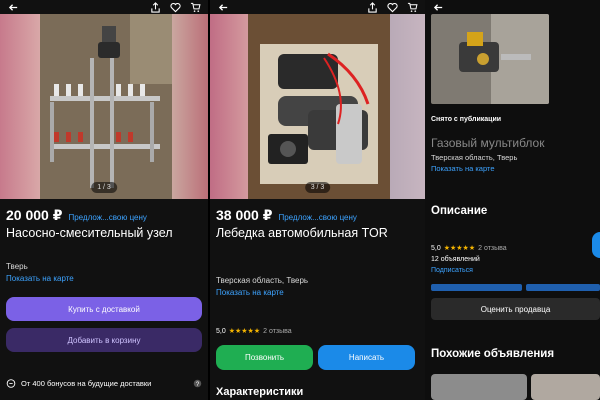  Describe the element at coordinates (104, 340) in the screenshot. I see `add-to-cart-button: Добавить в корзину` at that location.